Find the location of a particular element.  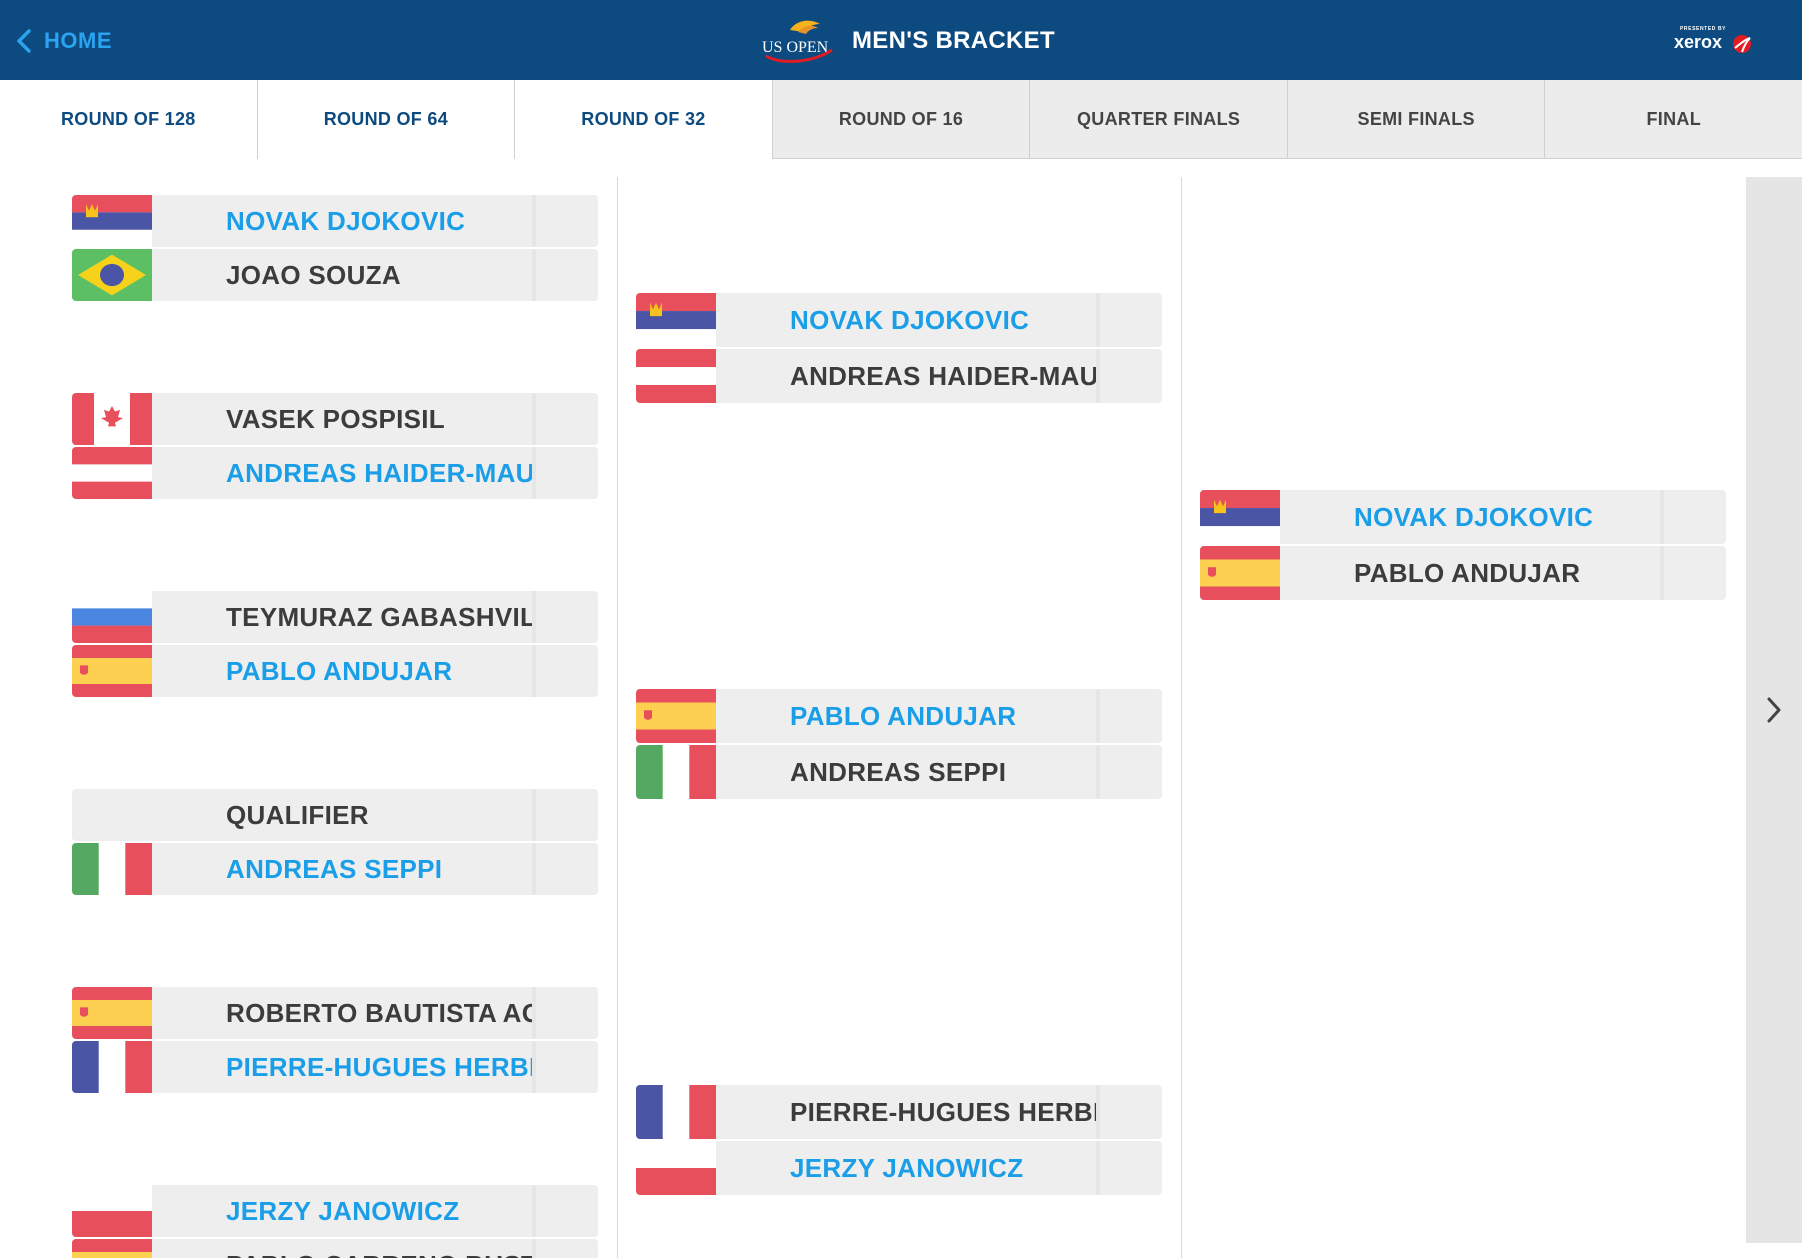

tab-round-of-16: ROUND OF 16 is located at coordinates (901, 119).